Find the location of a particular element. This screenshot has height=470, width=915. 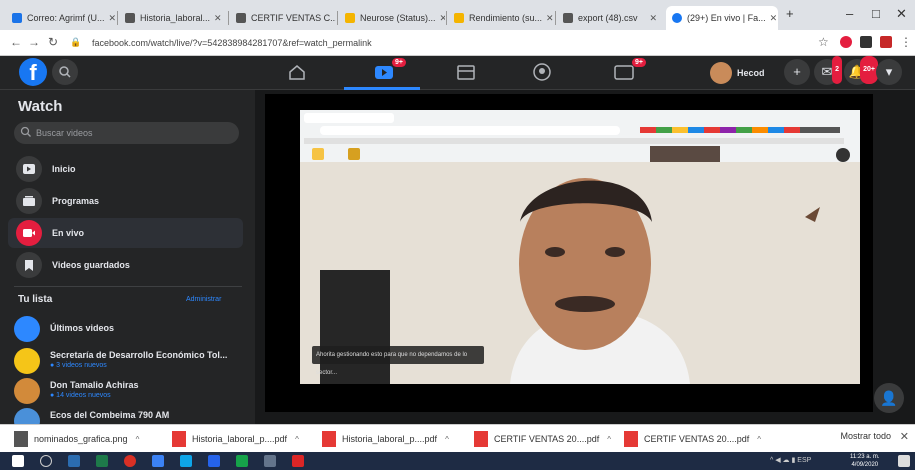

divider is located at coordinates (128, 286).